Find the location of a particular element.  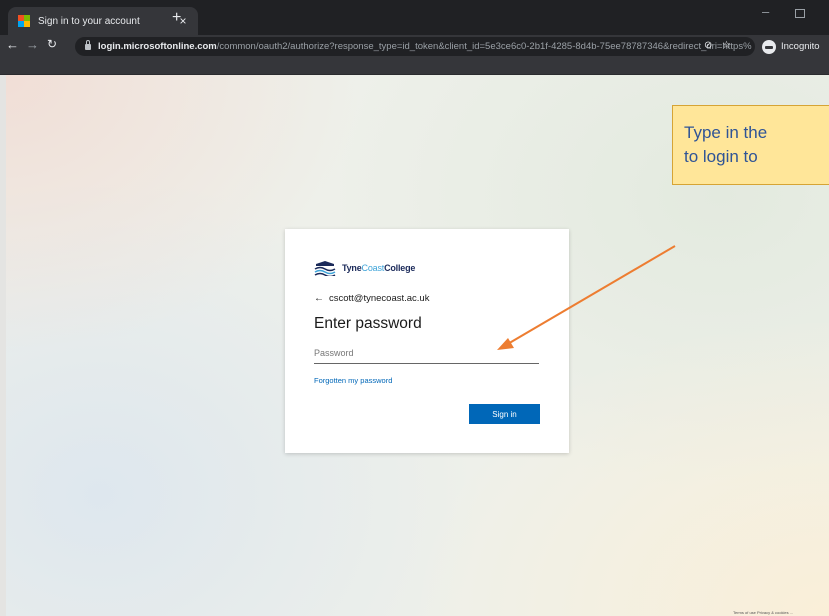

annotation-callout: Type in the to login to is located at coordinates (750, 145).